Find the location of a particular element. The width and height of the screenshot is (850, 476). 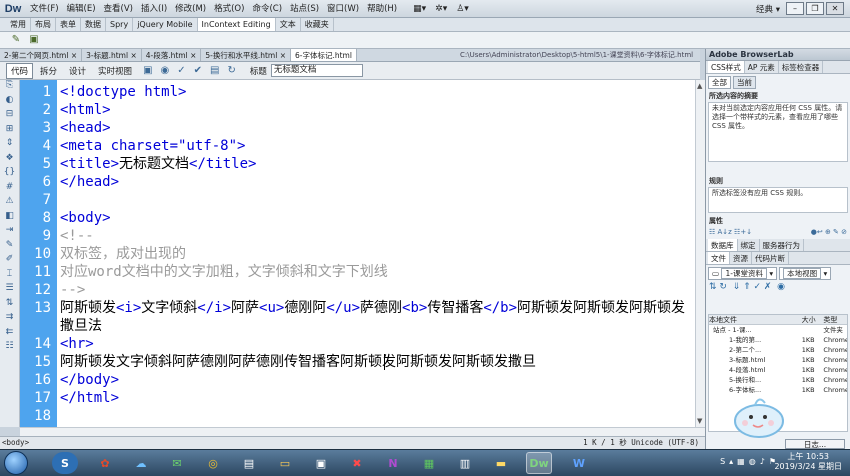

scroll-down-icon: ▼ is located at coordinates (699, 421).